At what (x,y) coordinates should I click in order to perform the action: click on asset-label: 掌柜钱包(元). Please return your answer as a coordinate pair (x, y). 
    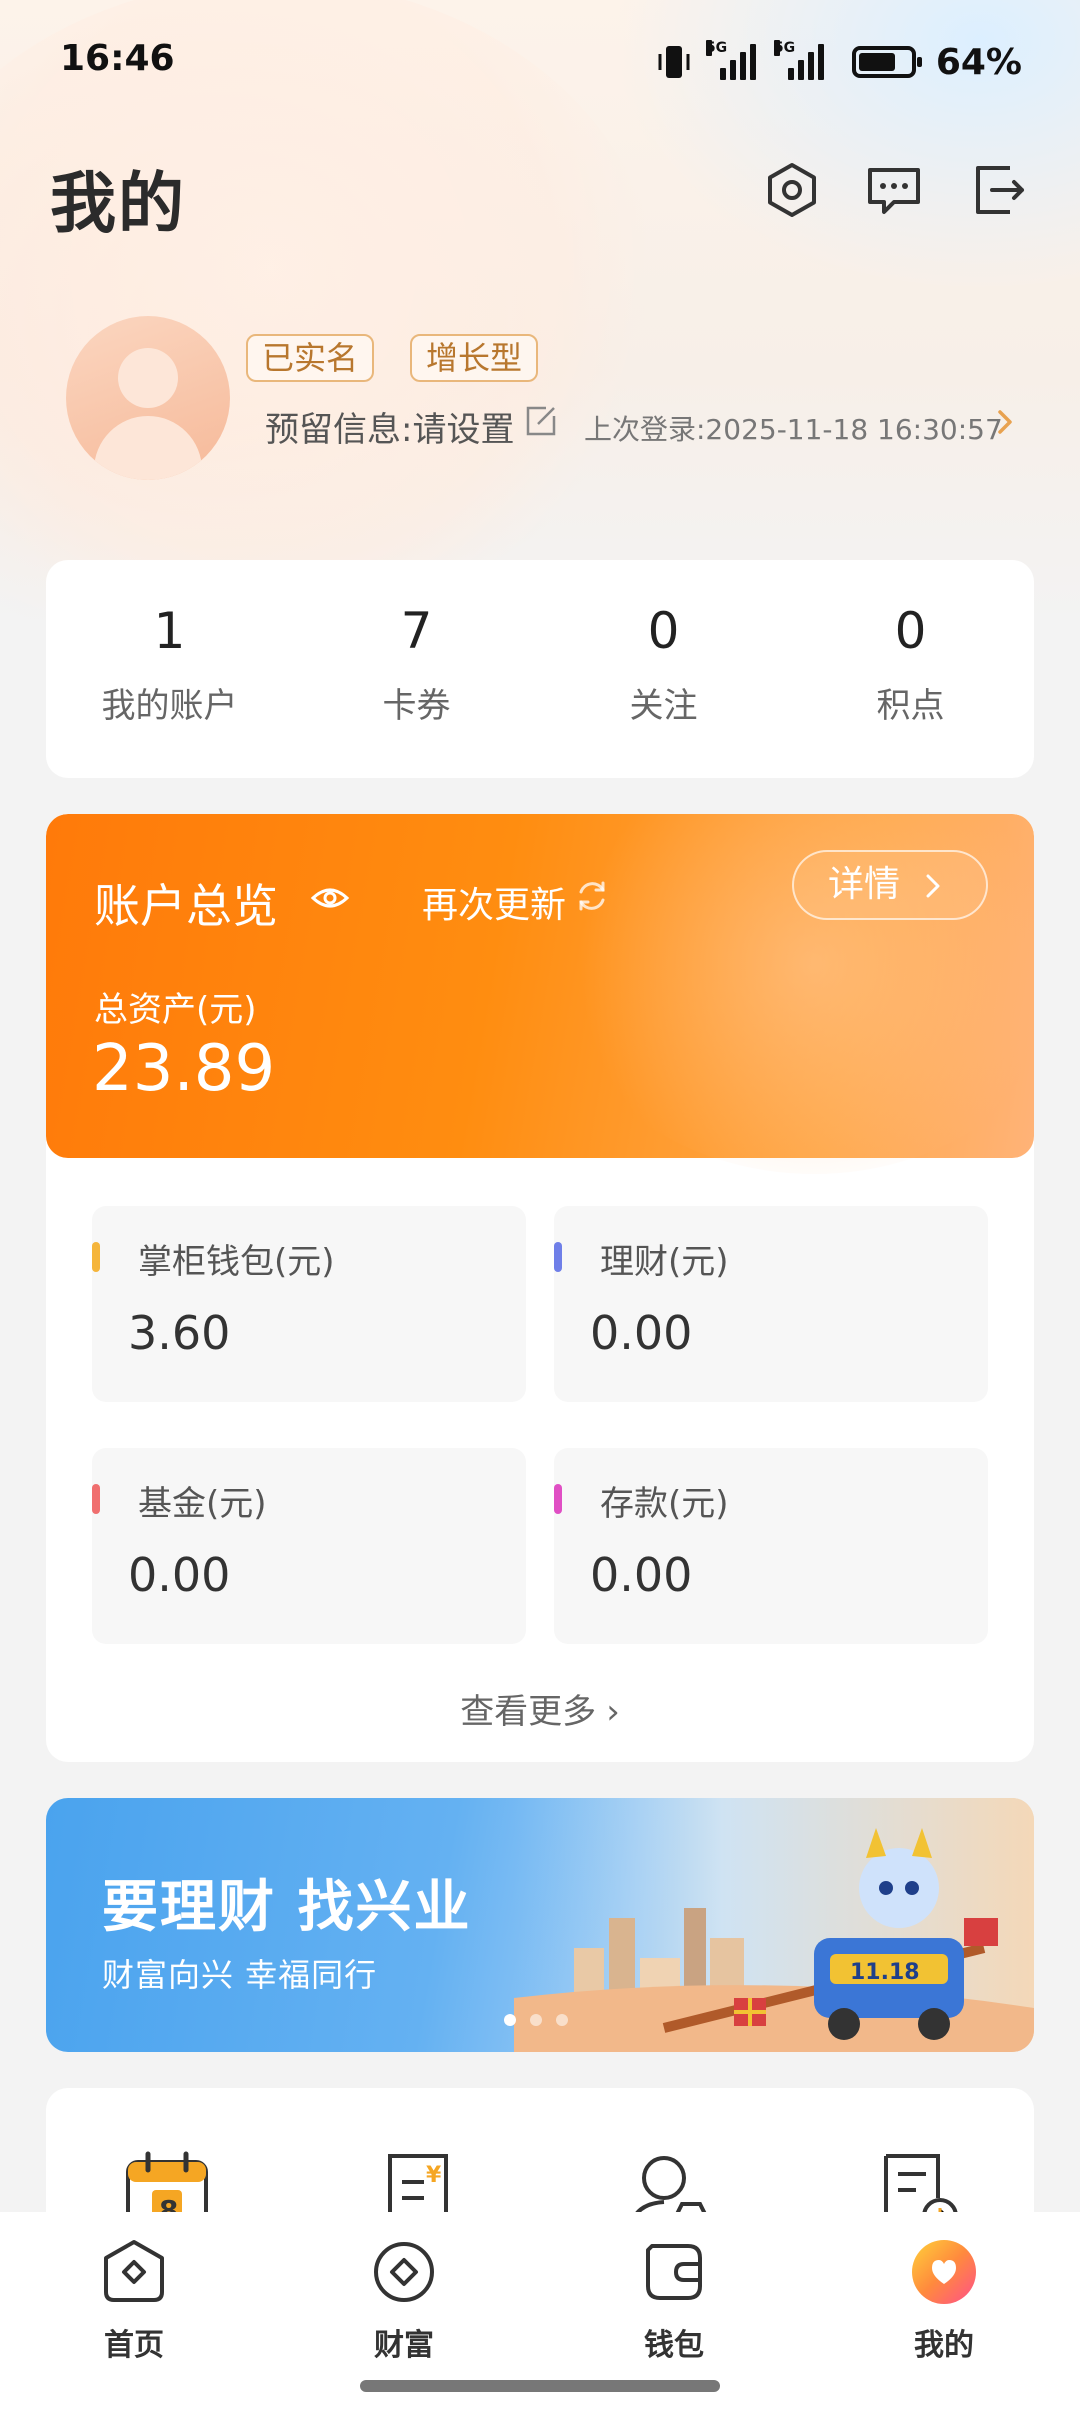
    Looking at the image, I should click on (236, 1262).